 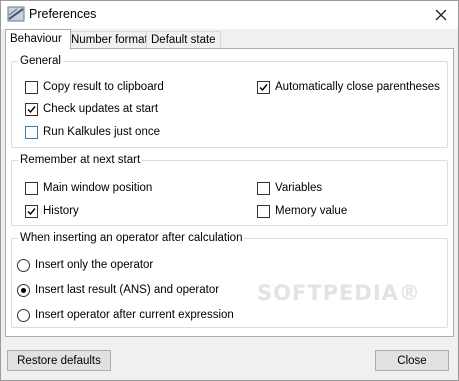 I want to click on history-checkbox: History, so click(x=52, y=211).